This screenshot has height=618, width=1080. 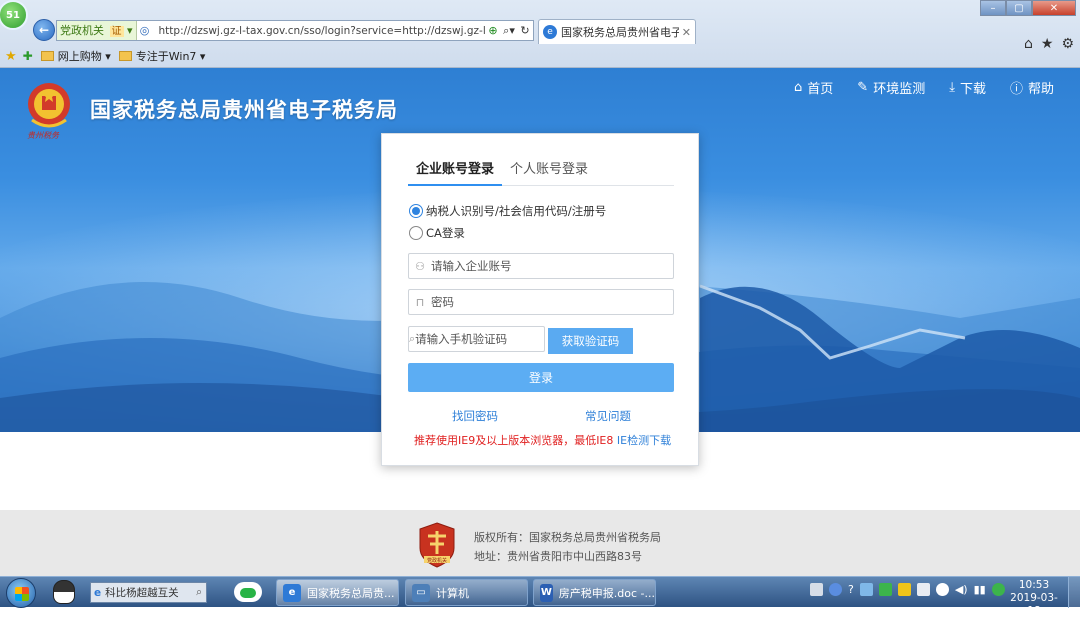 I want to click on sms-code-input, so click(x=488, y=339).